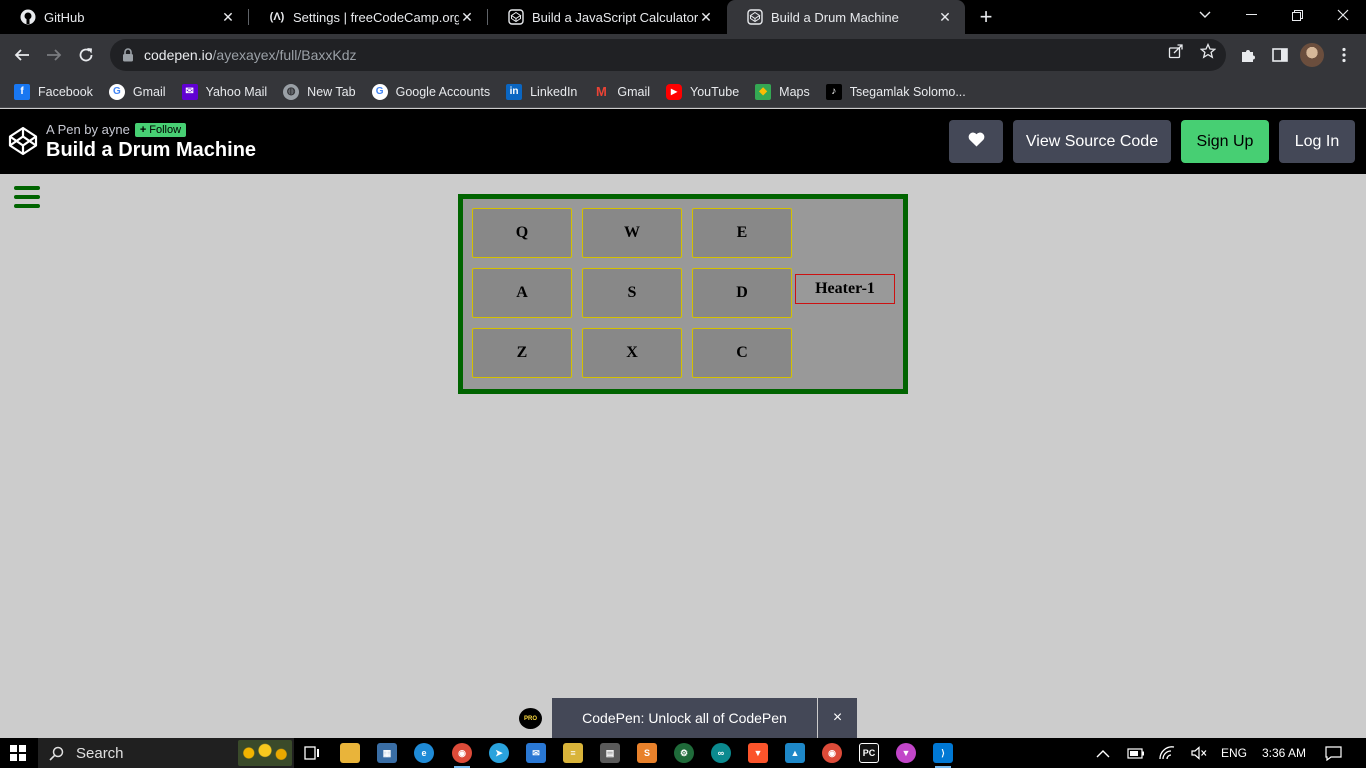  What do you see at coordinates (1317, 141) in the screenshot?
I see `log-in-button: Log In` at bounding box center [1317, 141].